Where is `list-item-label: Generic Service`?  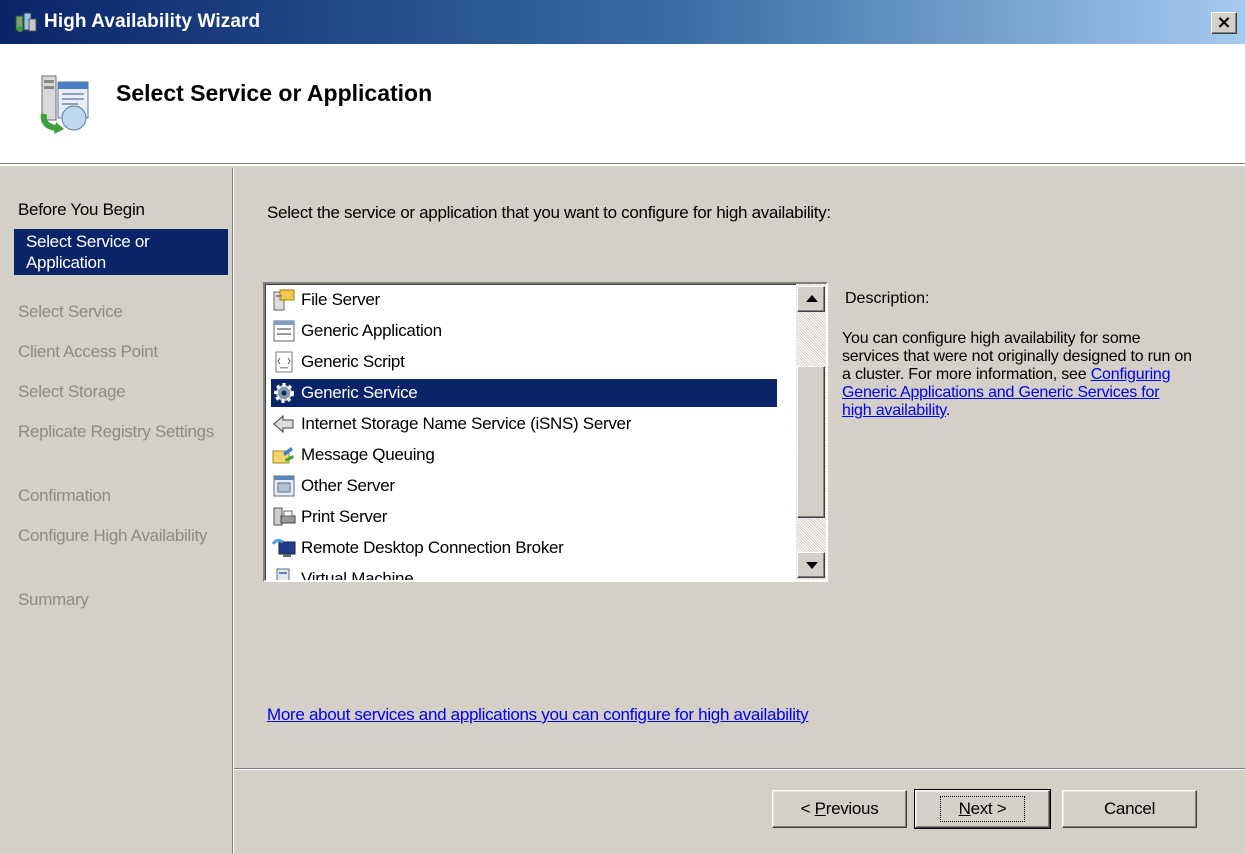 list-item-label: Generic Service is located at coordinates (359, 392).